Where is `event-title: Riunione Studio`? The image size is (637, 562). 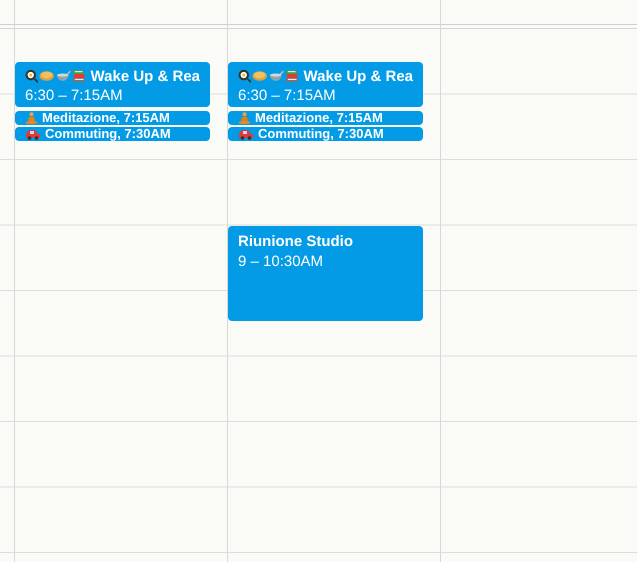
event-title: Riunione Studio is located at coordinates (296, 242).